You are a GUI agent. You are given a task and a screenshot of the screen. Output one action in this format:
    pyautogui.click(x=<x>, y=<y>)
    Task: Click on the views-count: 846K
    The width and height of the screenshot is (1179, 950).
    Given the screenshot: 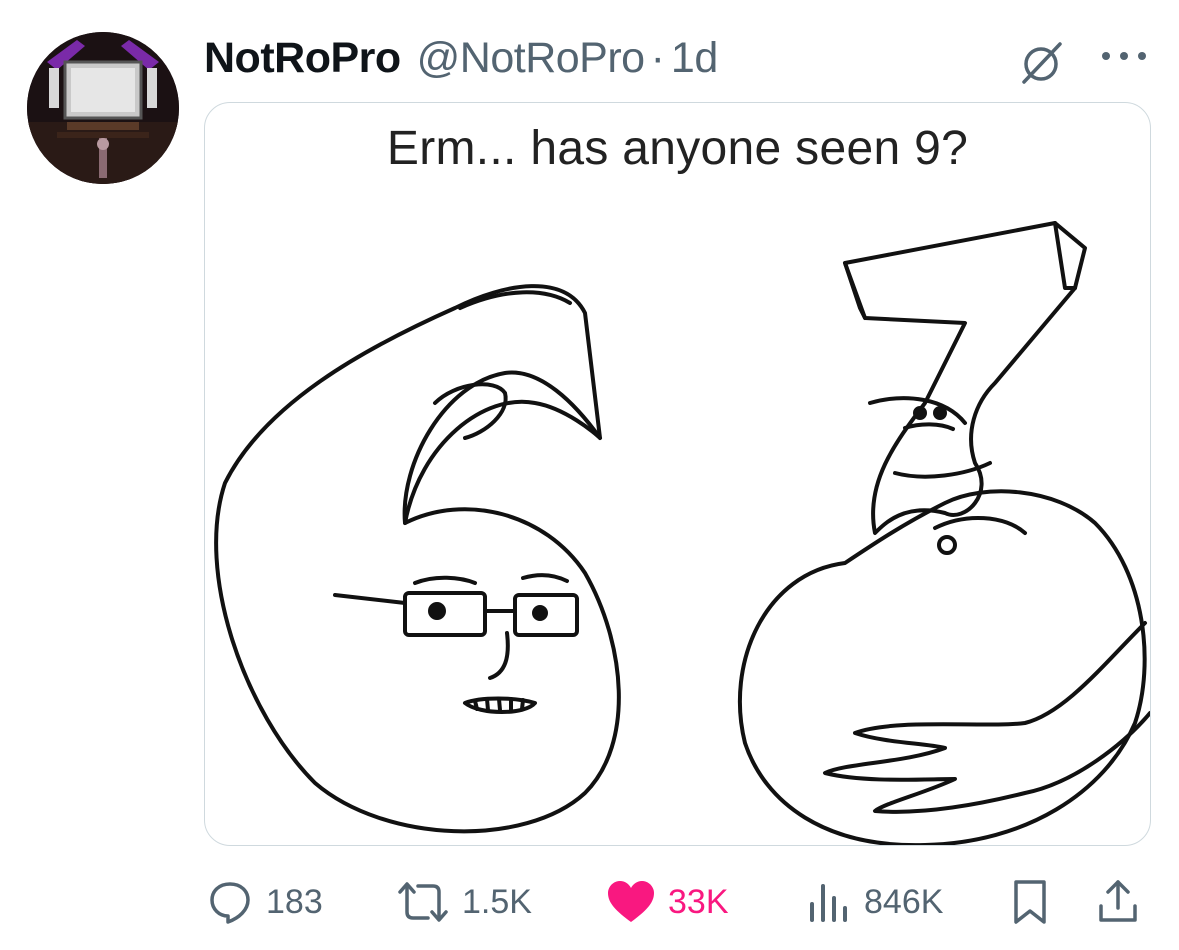 What is the action you would take?
    pyautogui.click(x=904, y=901)
    